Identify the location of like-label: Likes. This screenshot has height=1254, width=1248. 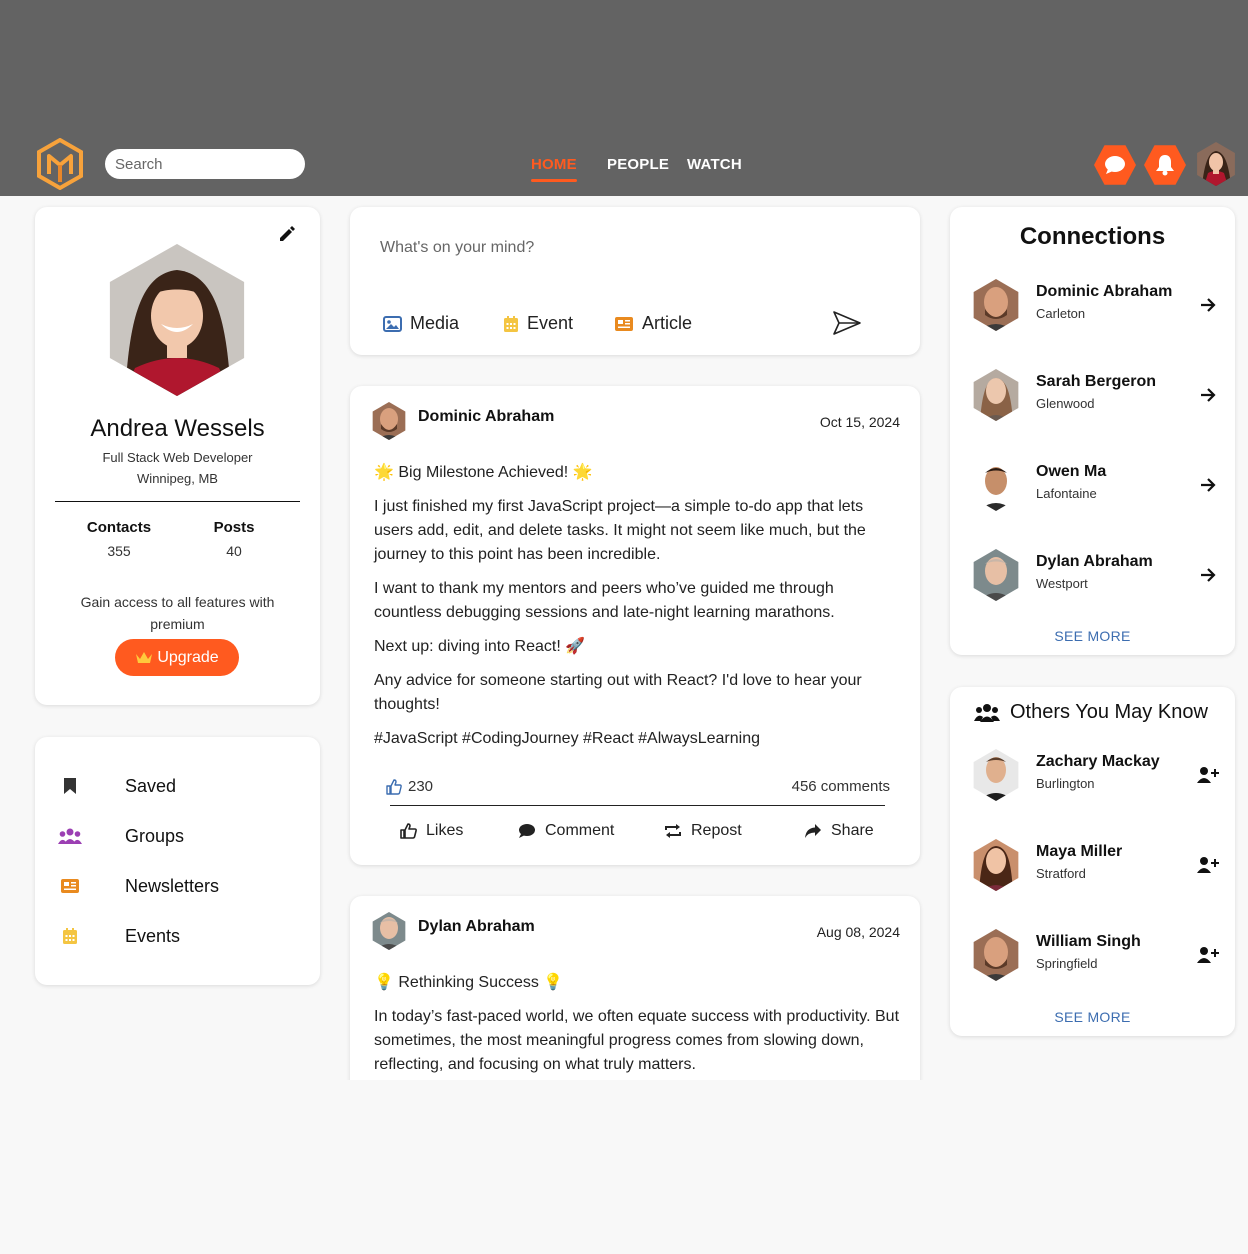
(445, 830).